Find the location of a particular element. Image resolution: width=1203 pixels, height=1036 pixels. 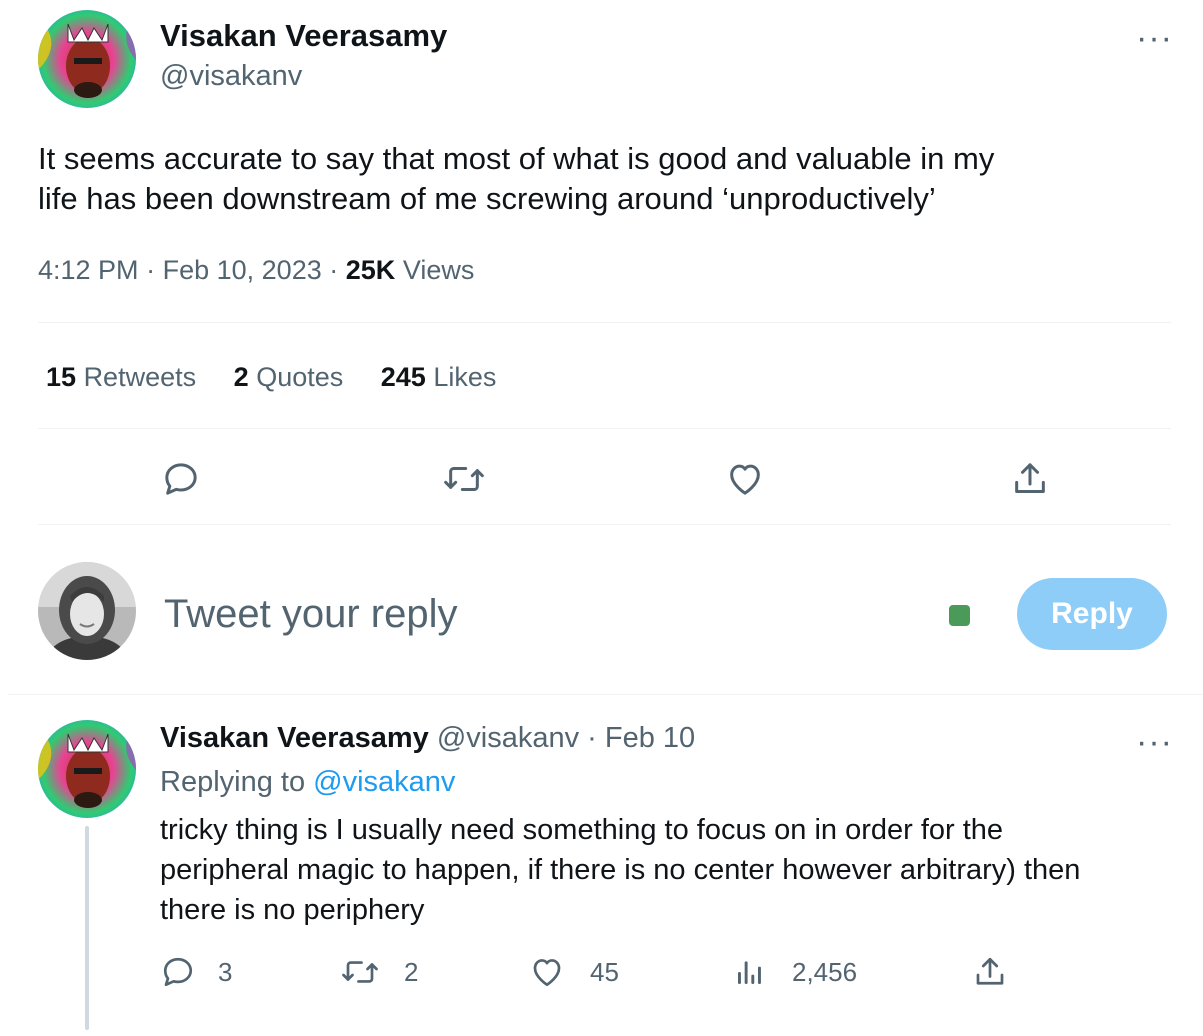

views-icon is located at coordinates (750, 972).